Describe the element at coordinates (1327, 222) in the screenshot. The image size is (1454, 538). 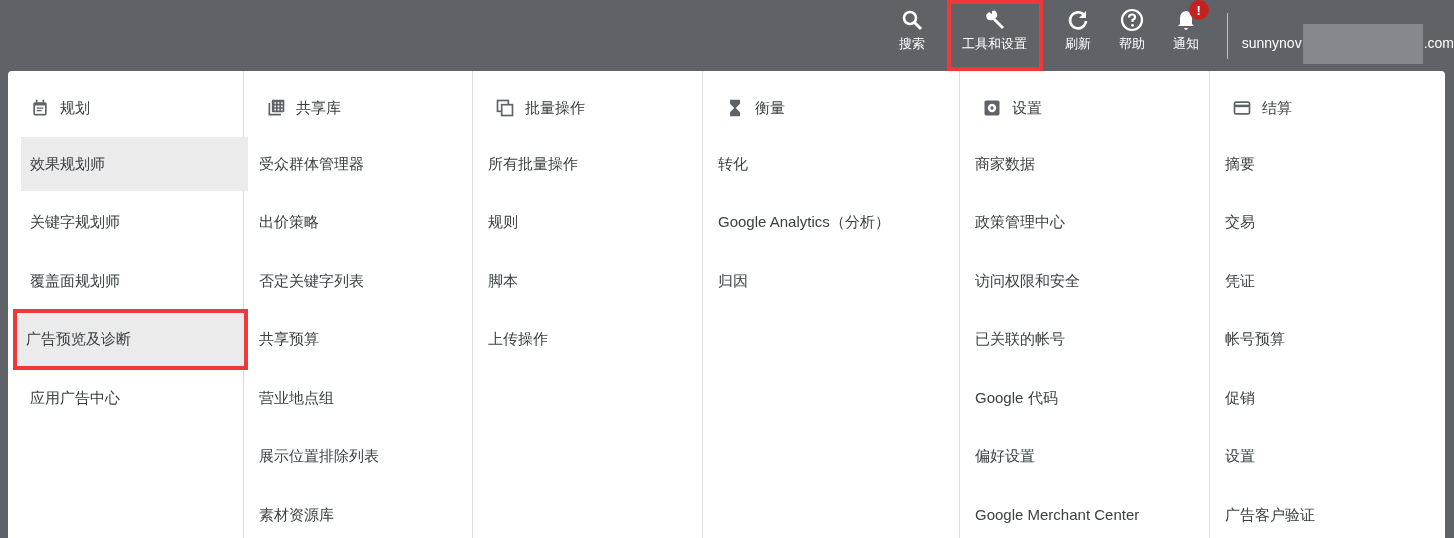
I see `menu-item: 交易` at that location.